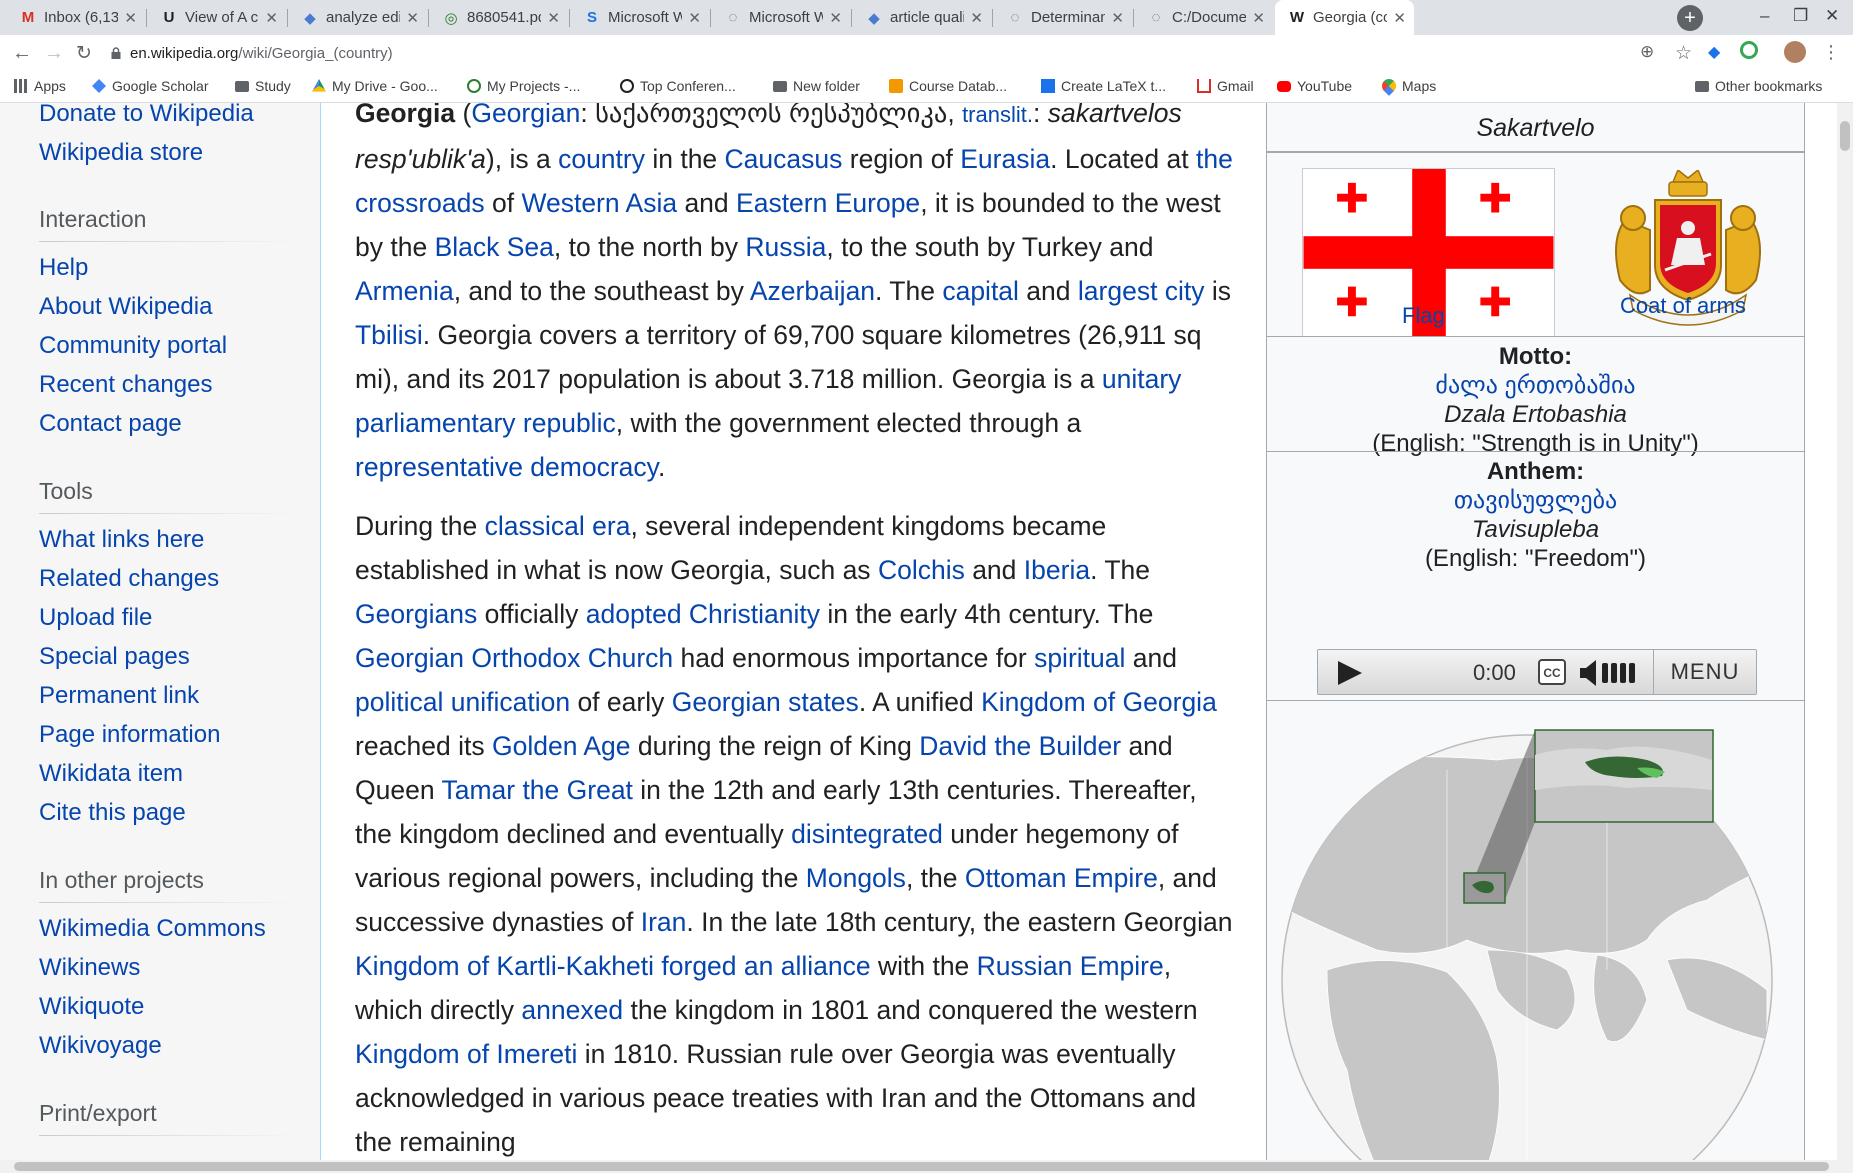 Image resolution: width=1853 pixels, height=1173 pixels. What do you see at coordinates (514, 658) in the screenshot?
I see `article-link: Georgian Orthodox Church` at bounding box center [514, 658].